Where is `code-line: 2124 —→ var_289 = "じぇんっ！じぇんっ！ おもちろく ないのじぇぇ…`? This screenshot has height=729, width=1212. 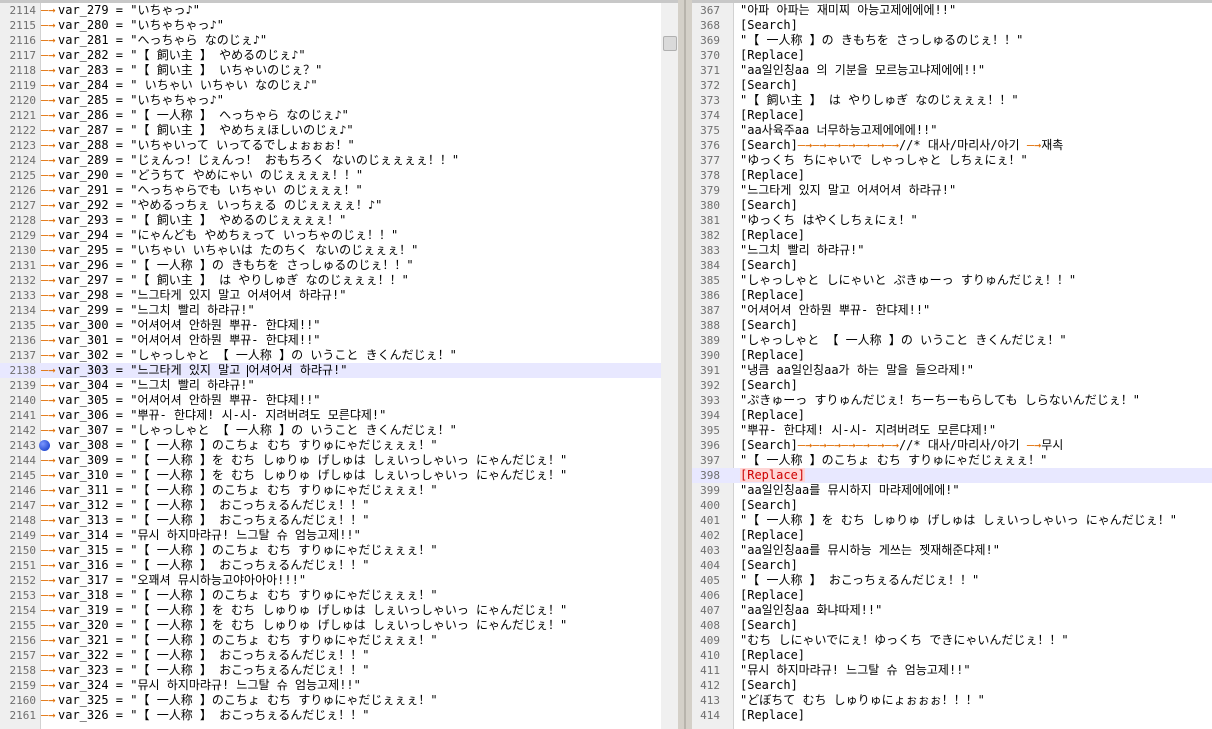
code-line: 2124 —→ var_289 = "じぇんっ！じぇんっ！ おもちろく ないのじぇぇ… is located at coordinates (339, 160).